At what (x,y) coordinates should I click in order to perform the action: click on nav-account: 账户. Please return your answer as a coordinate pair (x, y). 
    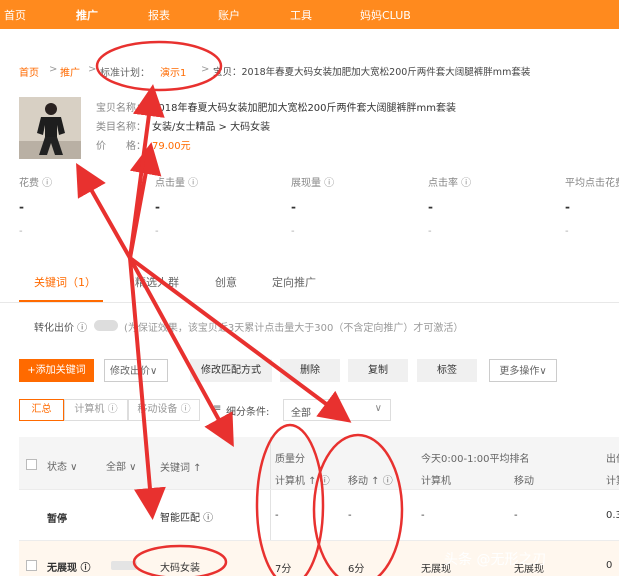
    Looking at the image, I should click on (229, 15).